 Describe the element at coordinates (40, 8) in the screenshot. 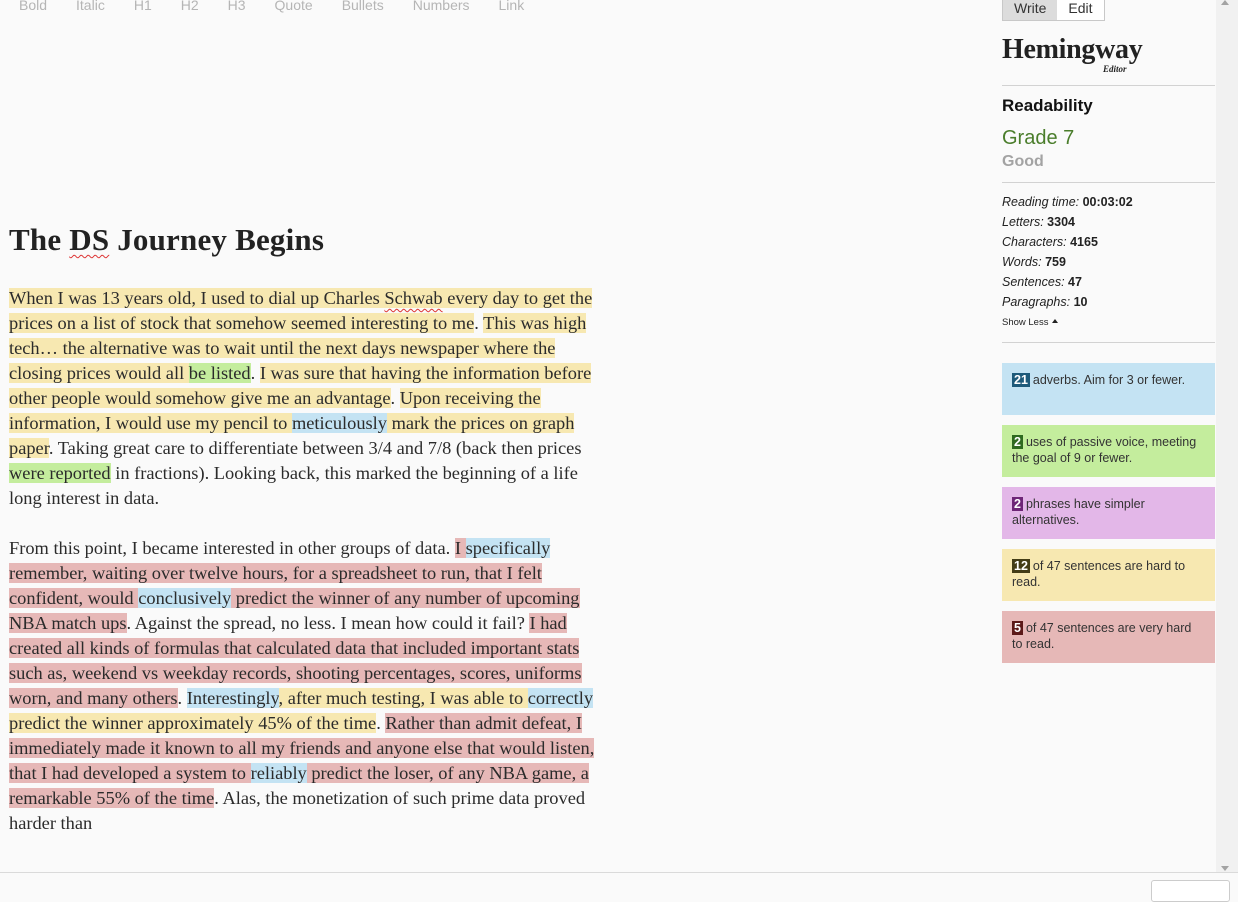

I see `bold-button: Bold` at that location.